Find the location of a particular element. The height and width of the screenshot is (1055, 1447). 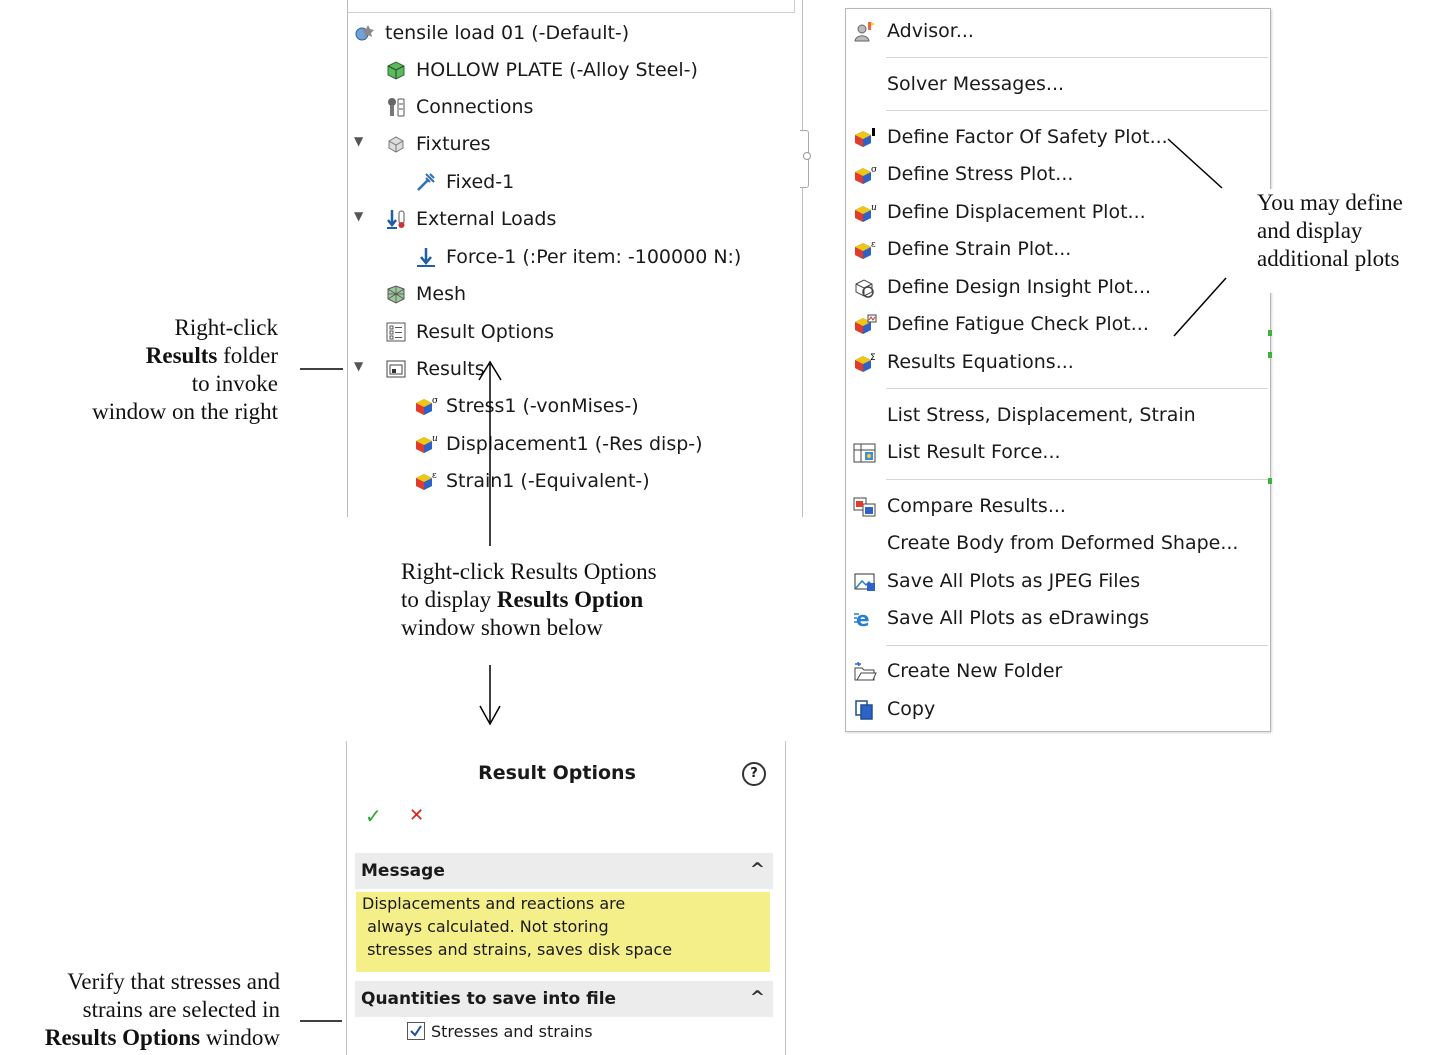

leader-line-plots-bottom is located at coordinates (1200, 307).